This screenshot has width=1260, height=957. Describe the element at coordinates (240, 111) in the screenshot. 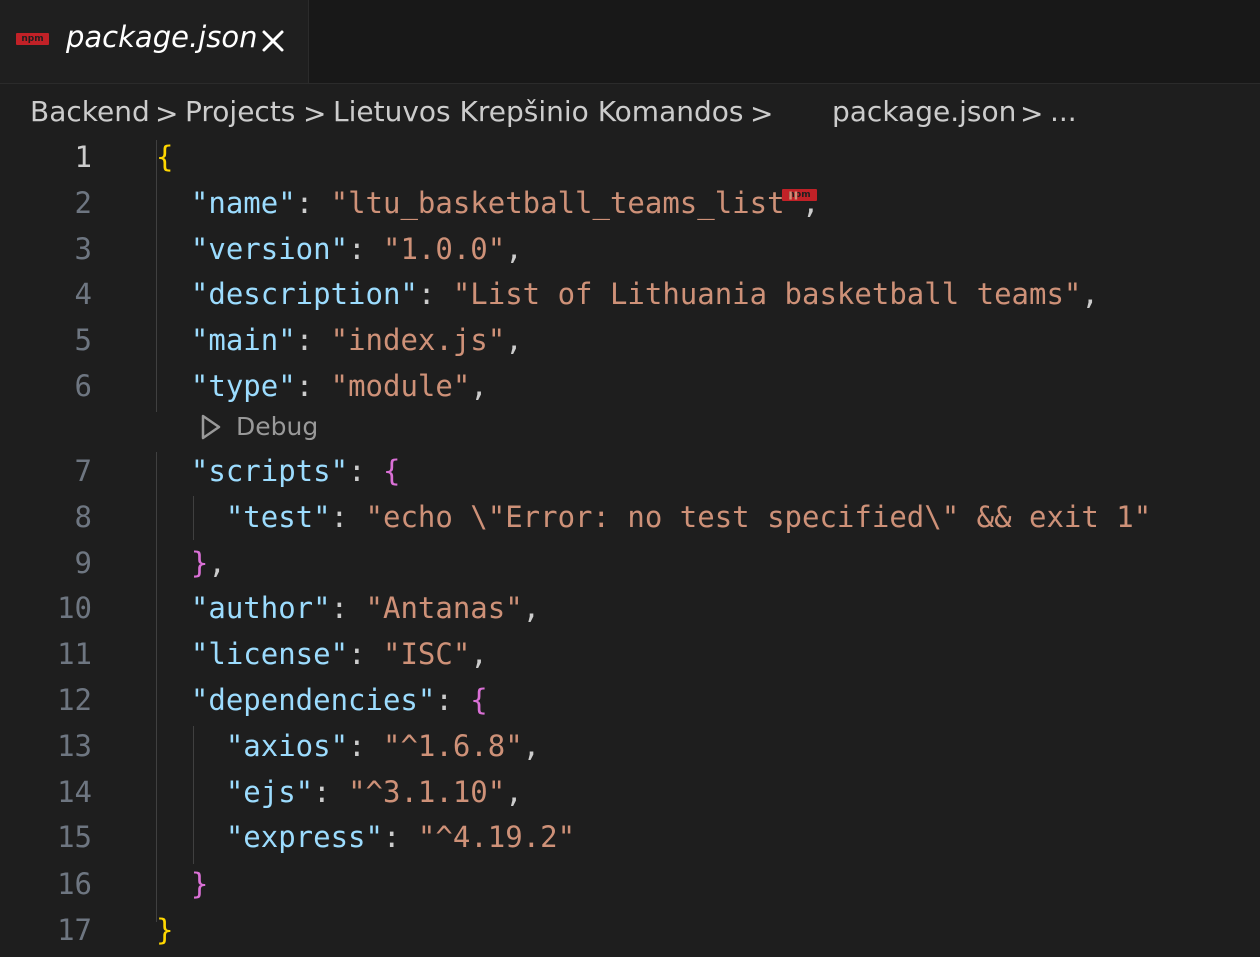

I see `breadcrumb-item-projects: Projects` at that location.